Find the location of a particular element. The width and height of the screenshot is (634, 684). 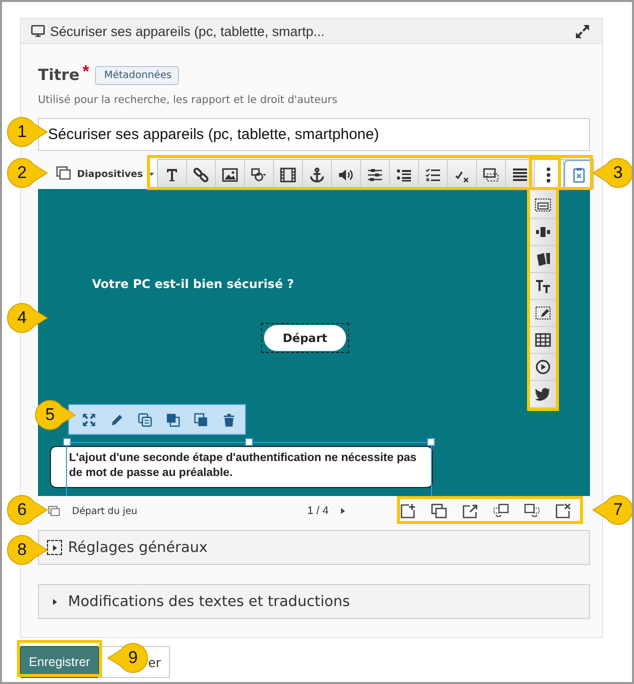

field-label: Titre is located at coordinates (59, 75).